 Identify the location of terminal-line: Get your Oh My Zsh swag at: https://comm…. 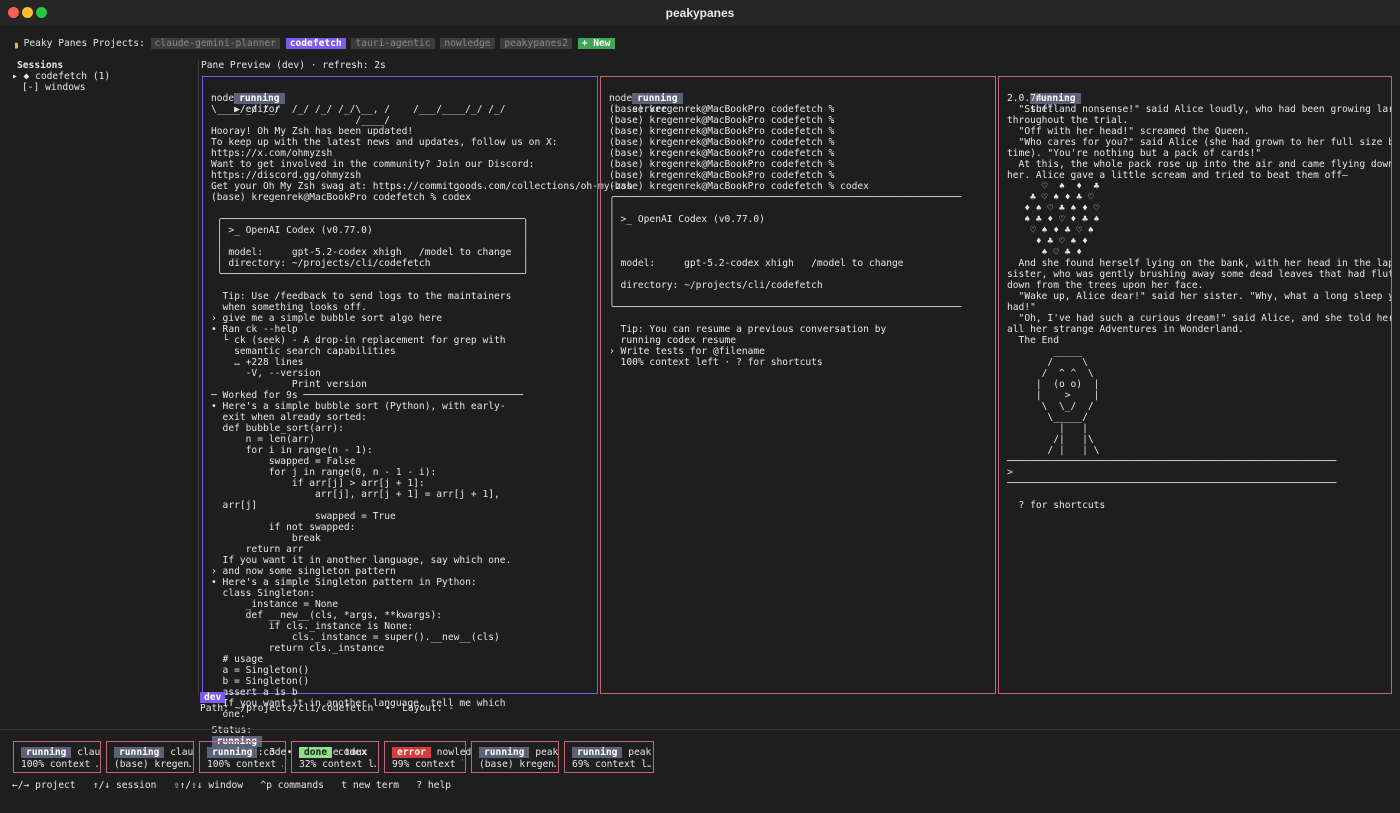
(422, 186).